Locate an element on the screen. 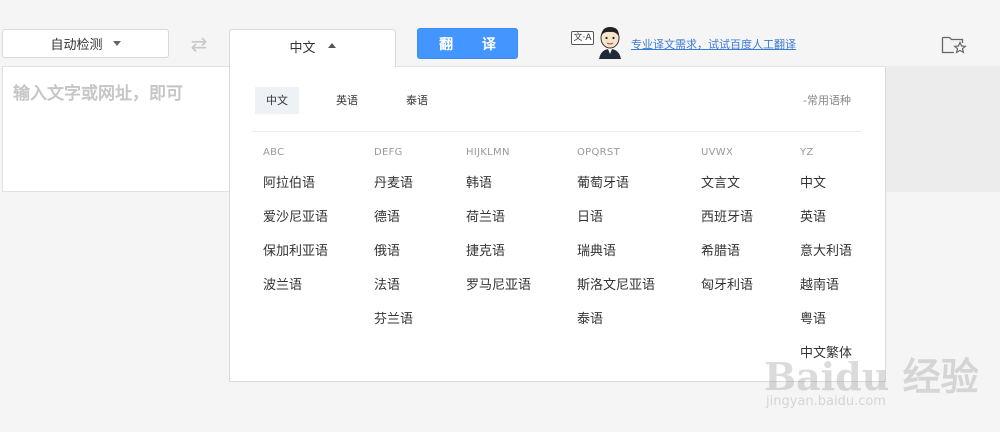 The height and width of the screenshot is (432, 1000). language-option: 粤语 is located at coordinates (826, 330).